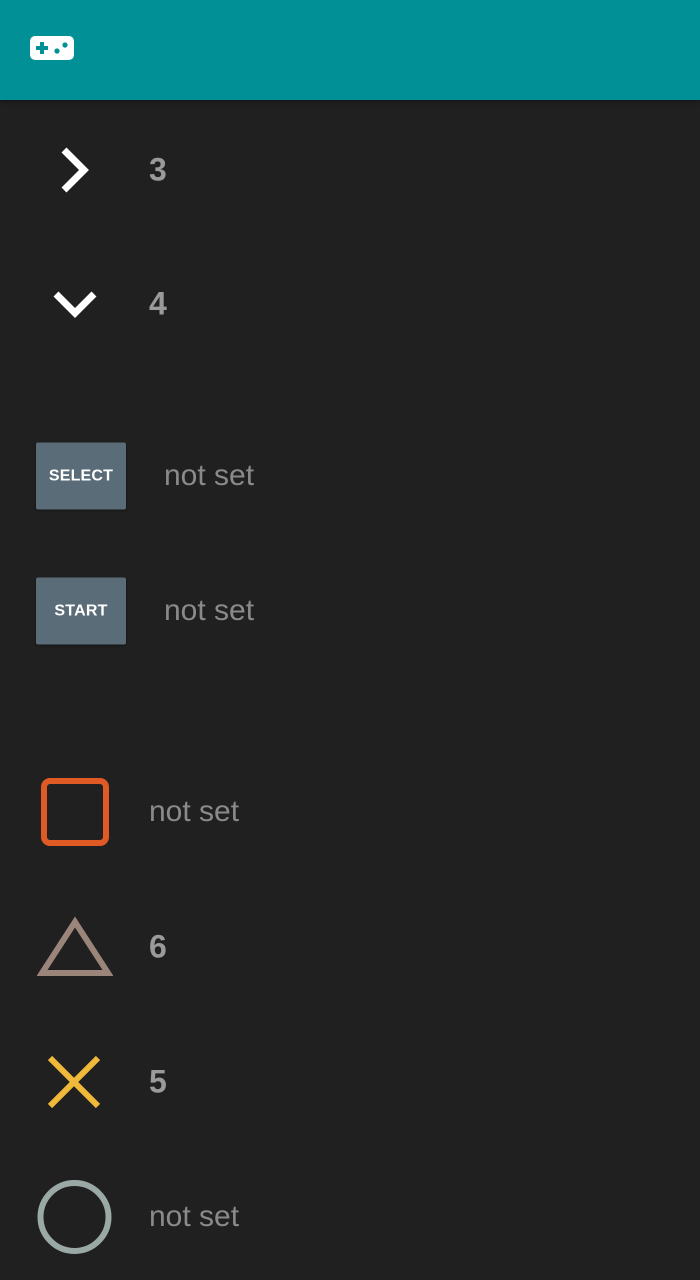 Image resolution: width=700 pixels, height=1280 pixels. I want to click on cross-icon, so click(74, 1082).